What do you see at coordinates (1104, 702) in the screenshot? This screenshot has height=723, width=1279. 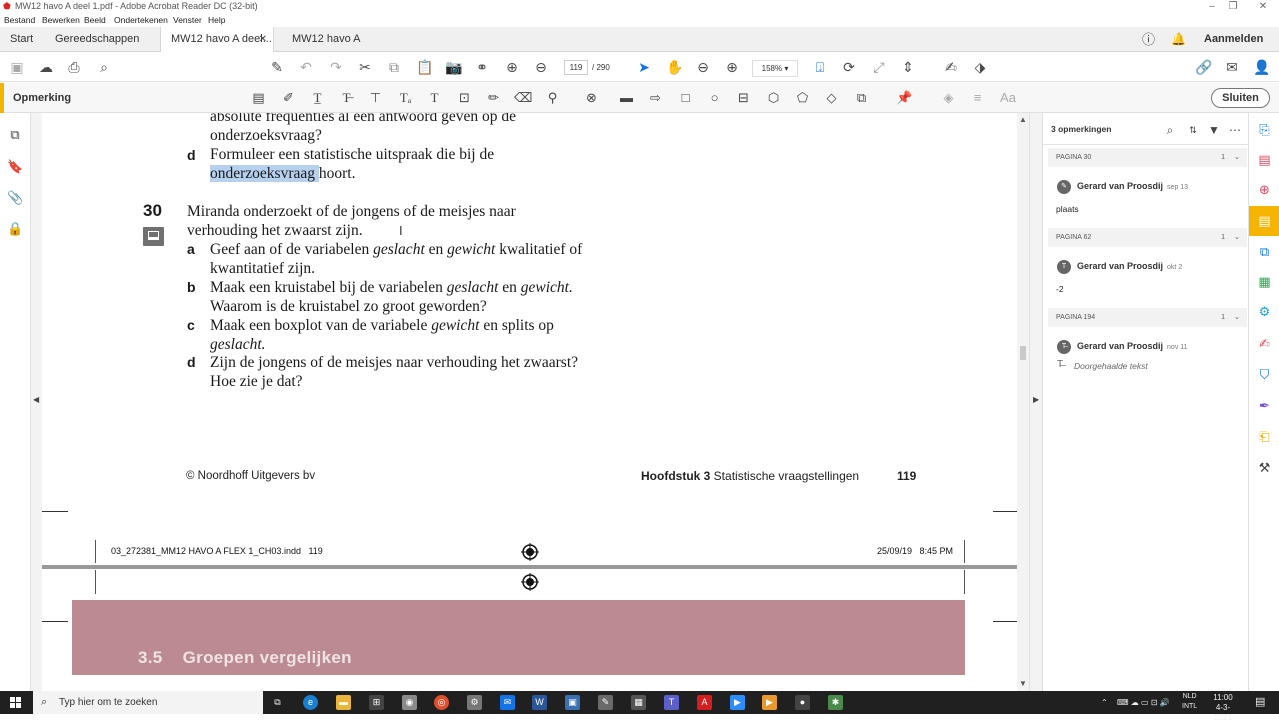 I see `tray-expand-icon: ⌃` at bounding box center [1104, 702].